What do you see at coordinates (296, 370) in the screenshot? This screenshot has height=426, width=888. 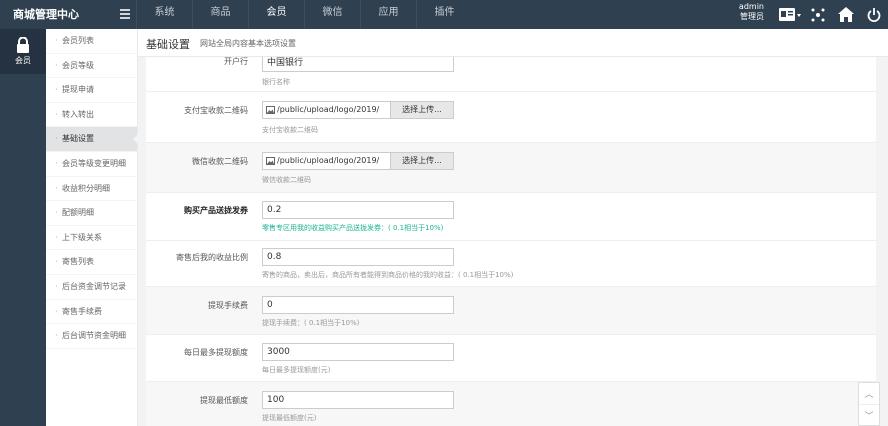 I see `daily-max-help: 每日最多提现额度(元)` at bounding box center [296, 370].